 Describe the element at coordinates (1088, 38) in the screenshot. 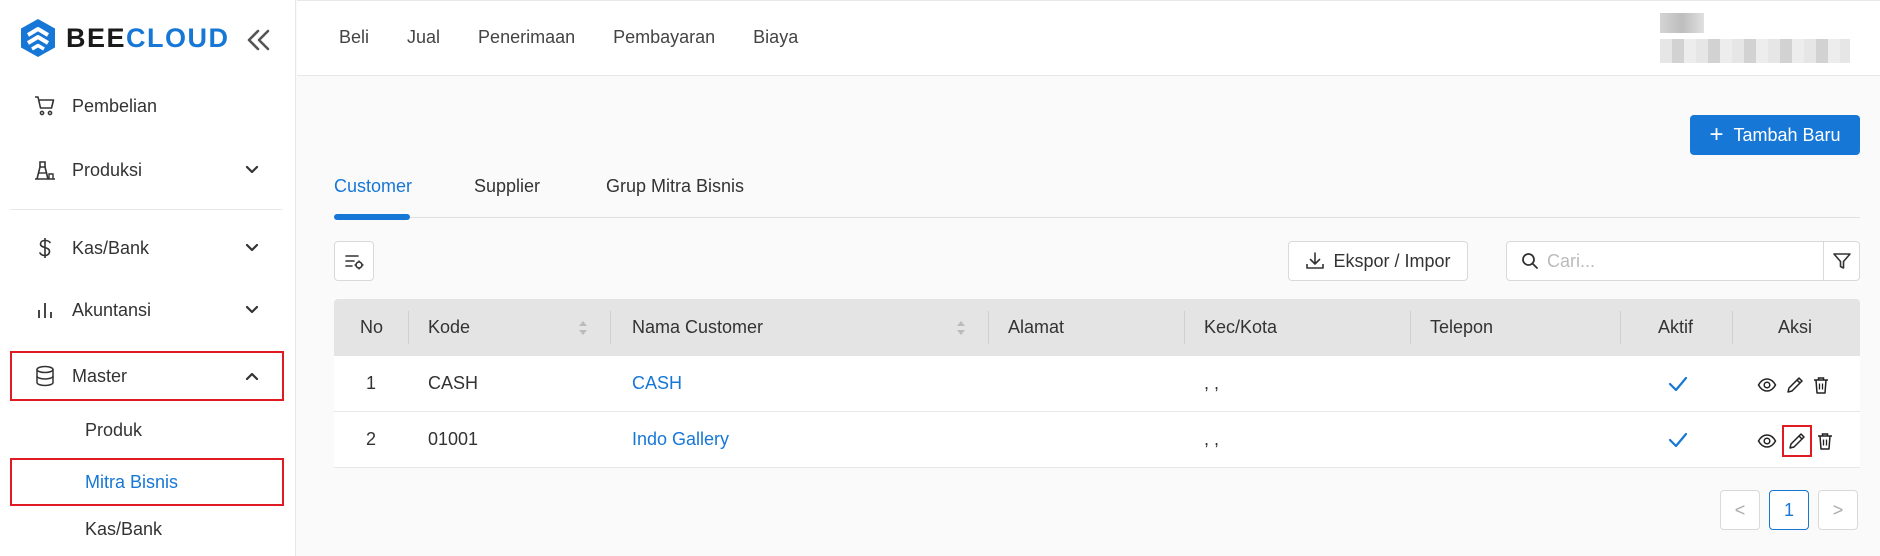

I see `top-bar: Beli Jual Penerimaan Pembayaran Biaya` at that location.